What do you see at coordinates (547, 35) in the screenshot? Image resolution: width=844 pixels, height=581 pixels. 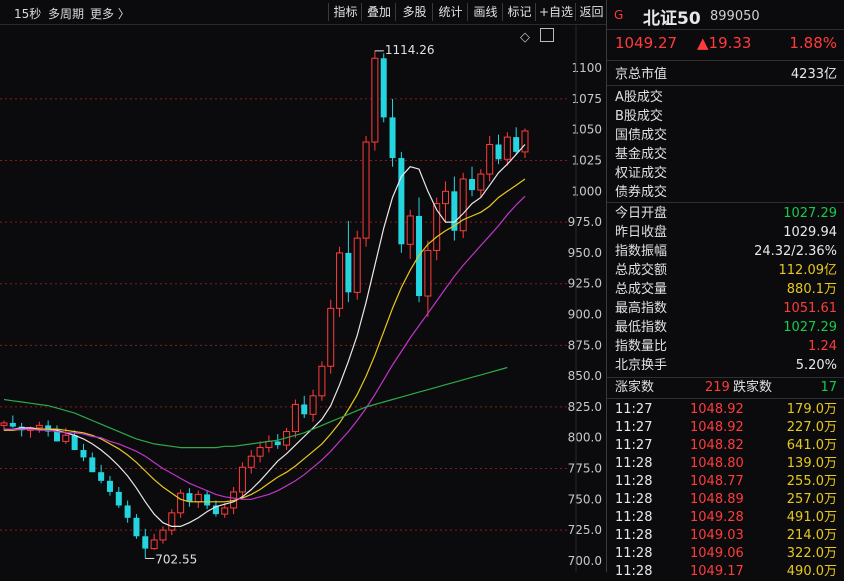 I see `maximize-icon` at bounding box center [547, 35].